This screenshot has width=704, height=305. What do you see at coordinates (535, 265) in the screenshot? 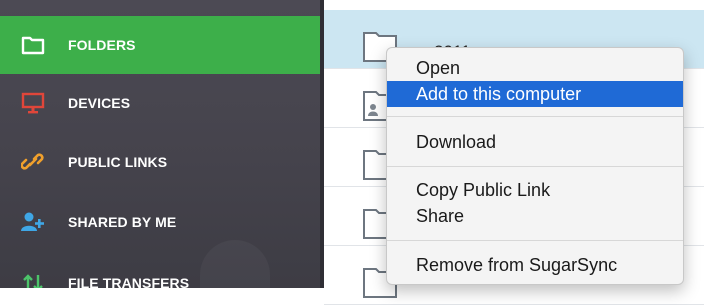
I see `menu-item-remove-from-sugarsync: Remove from SugarSync` at bounding box center [535, 265].